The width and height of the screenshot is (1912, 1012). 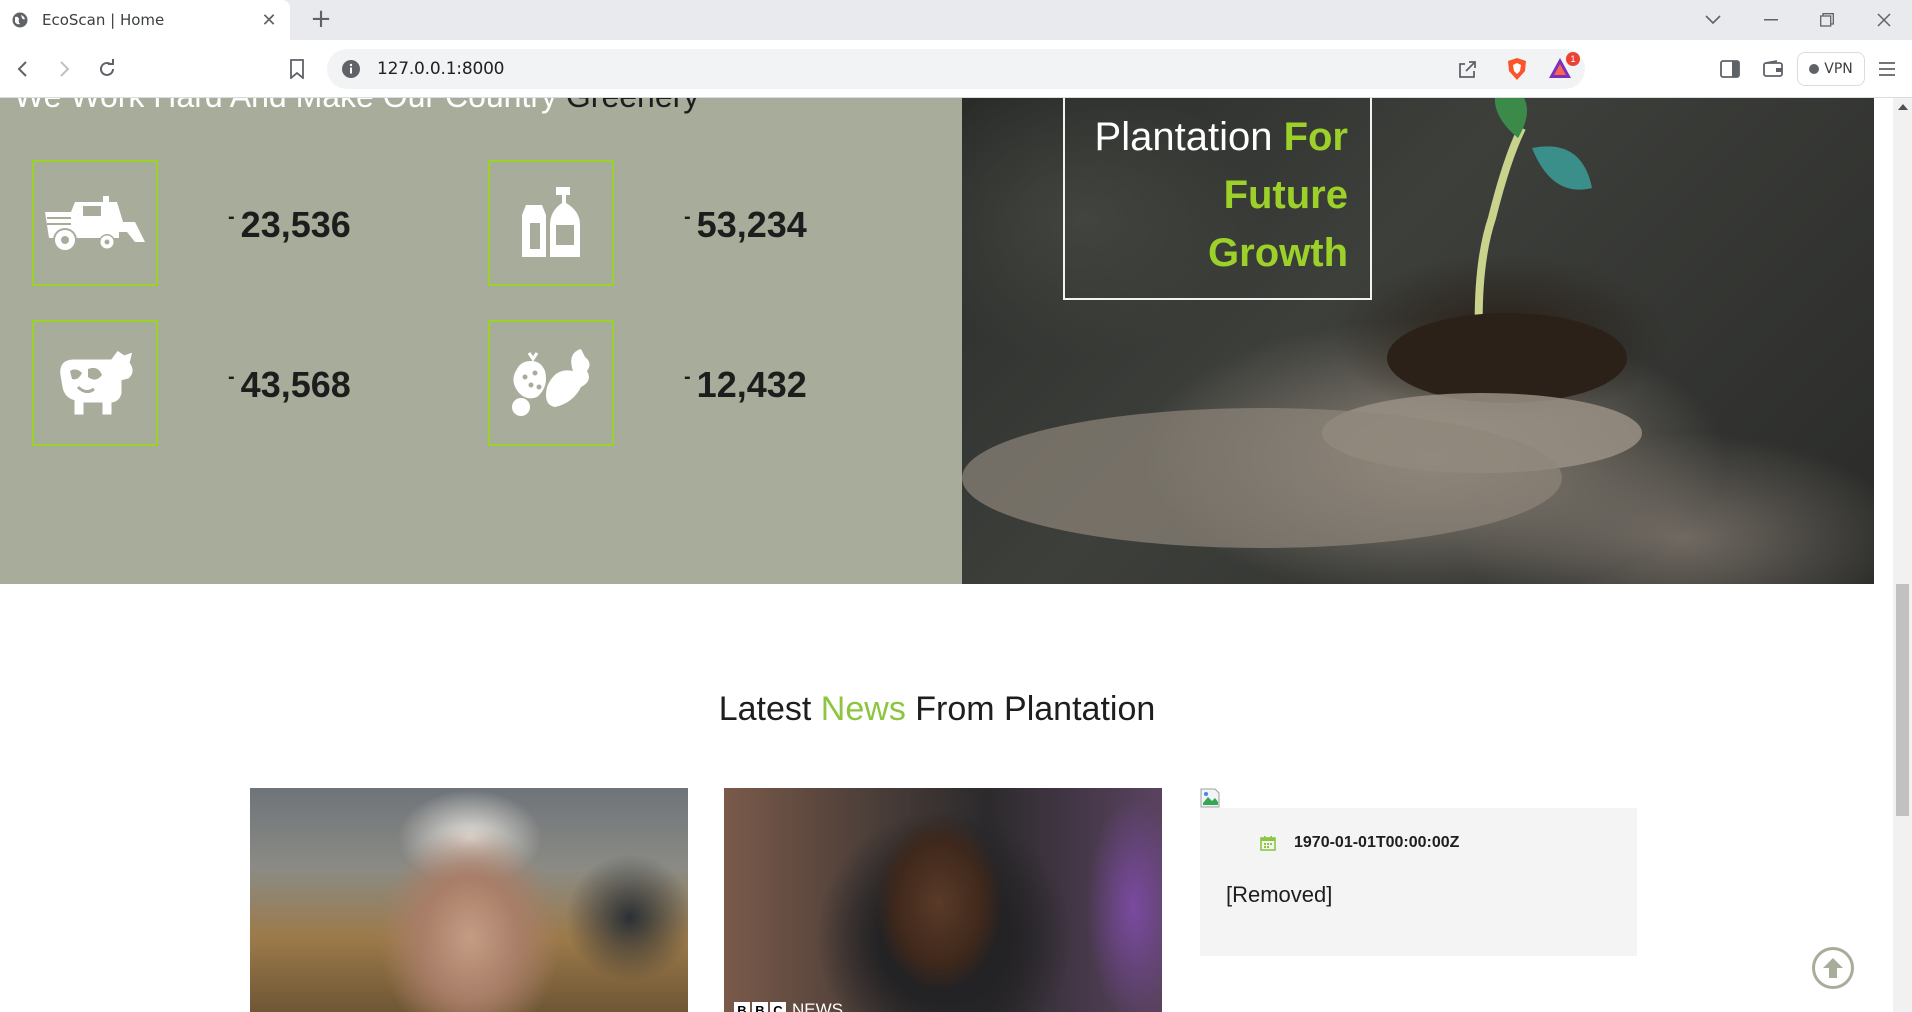 What do you see at coordinates (321, 19) in the screenshot?
I see `new-tab-button: +` at bounding box center [321, 19].